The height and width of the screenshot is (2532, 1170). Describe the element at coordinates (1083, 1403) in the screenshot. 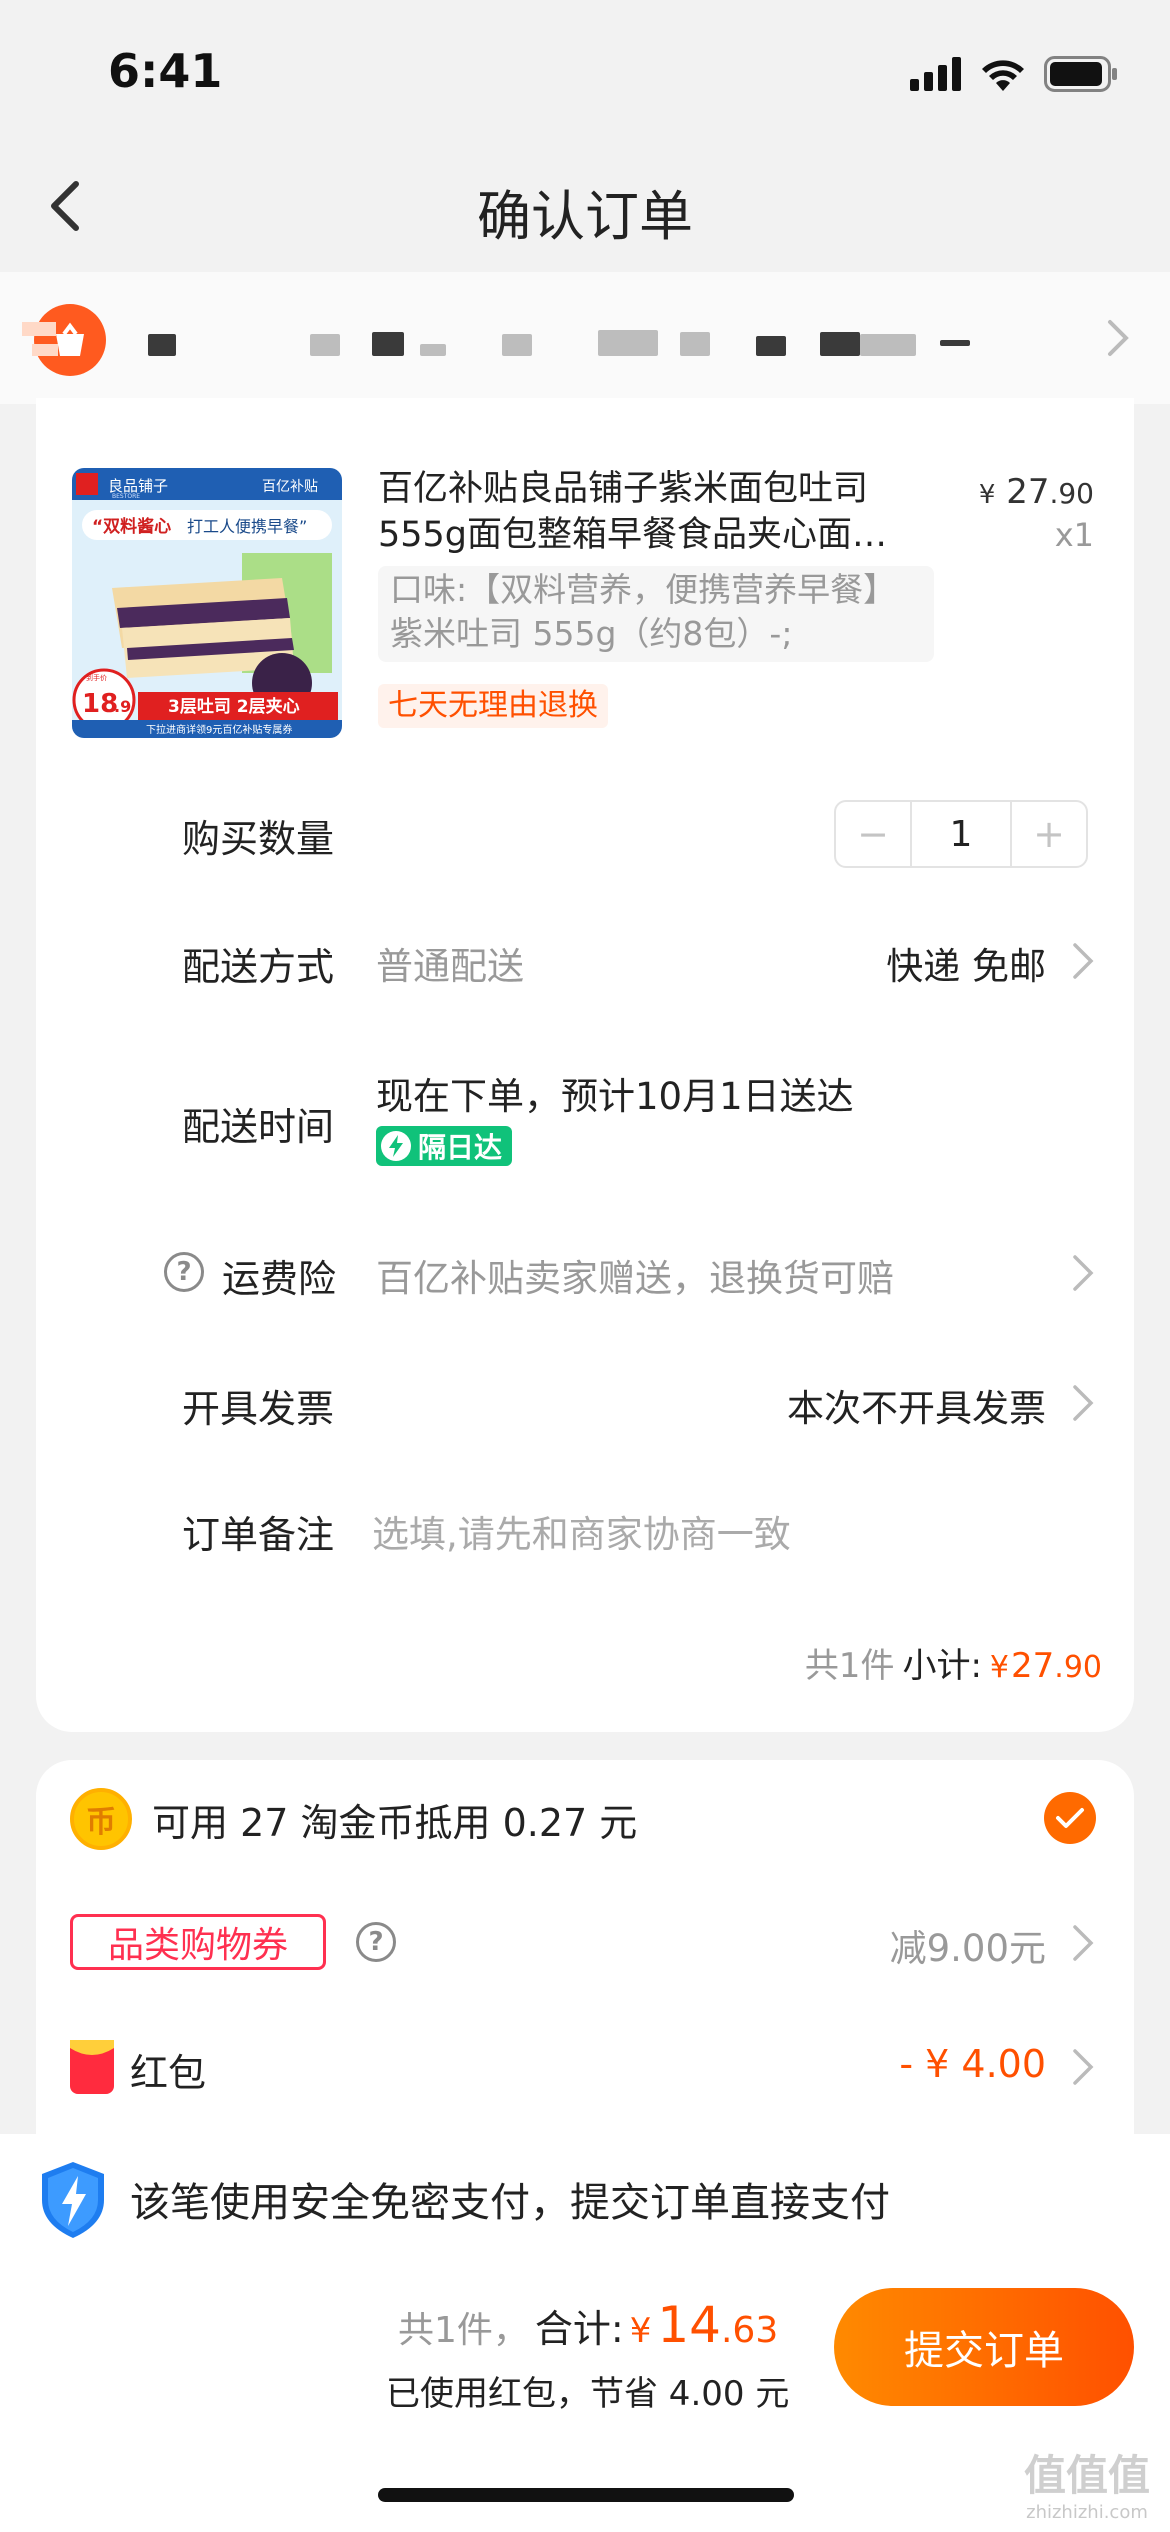

I see `invoice-chevron-icon` at that location.